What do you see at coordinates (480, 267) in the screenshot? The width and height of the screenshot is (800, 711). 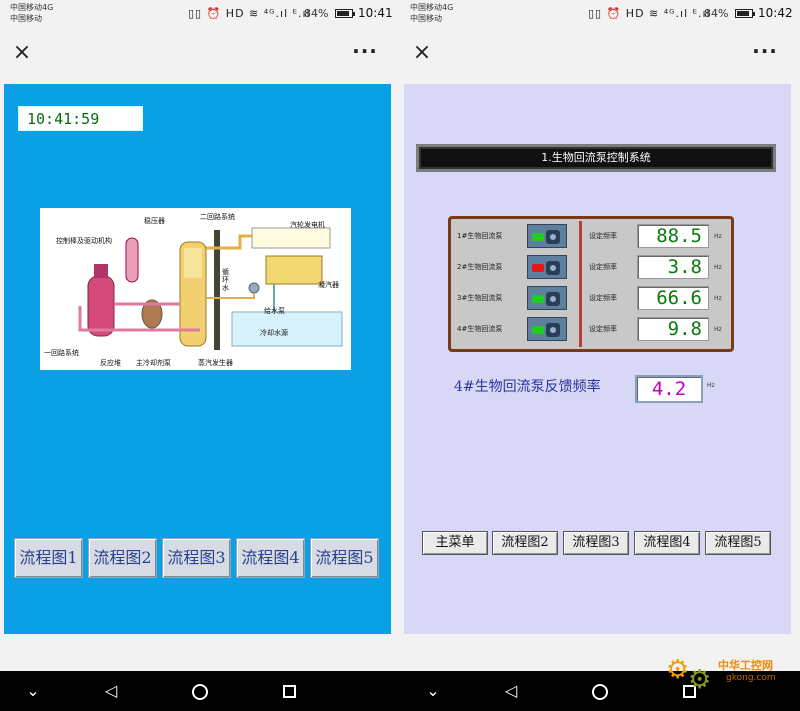 I see `pump-name: 2#生物回流泵` at bounding box center [480, 267].